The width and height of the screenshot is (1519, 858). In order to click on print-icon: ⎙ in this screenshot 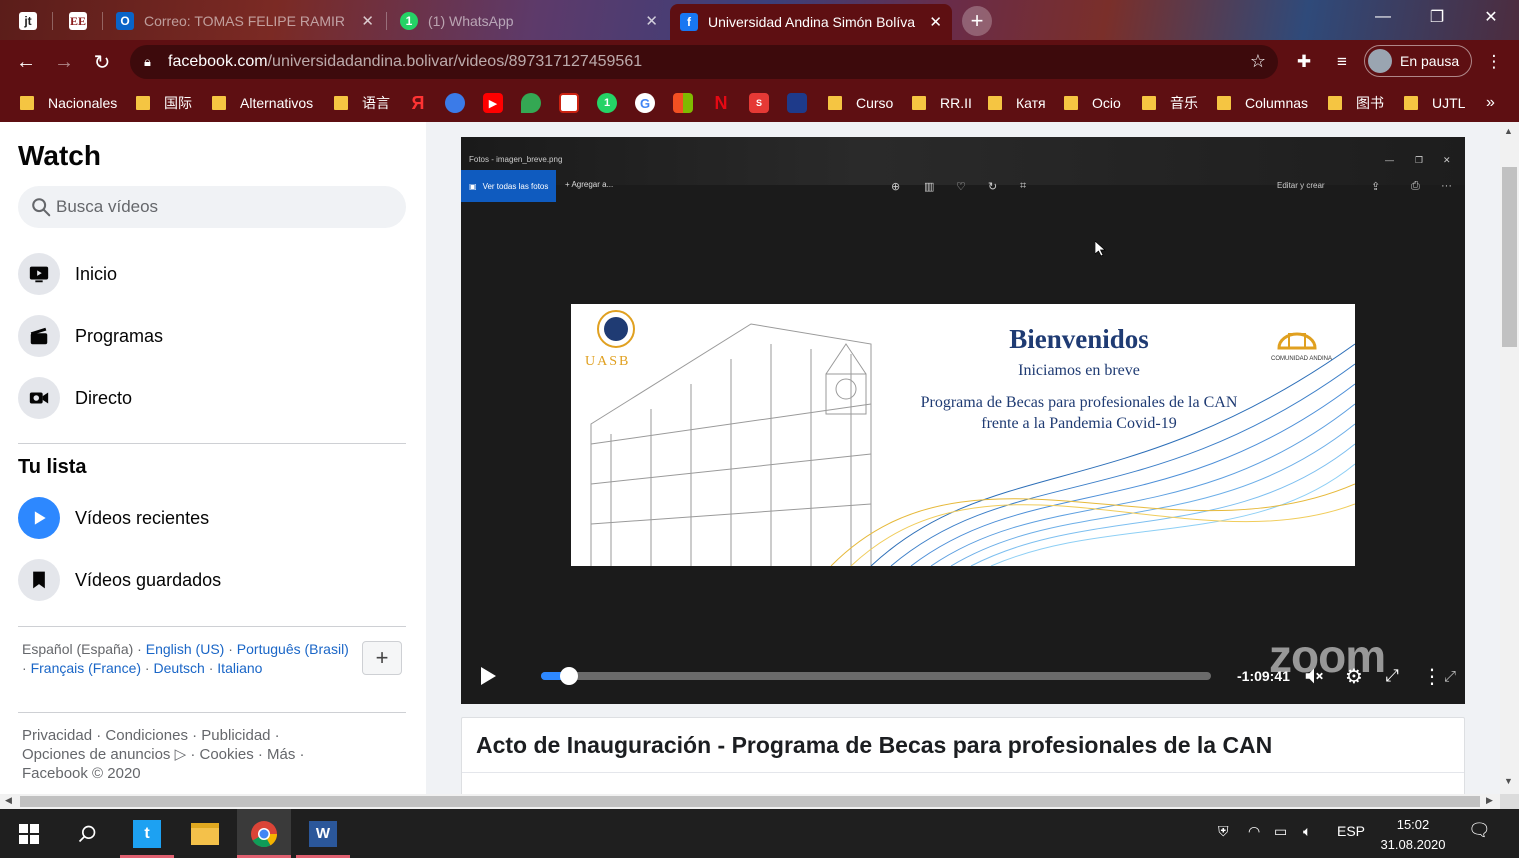, I will do `click(1415, 186)`.